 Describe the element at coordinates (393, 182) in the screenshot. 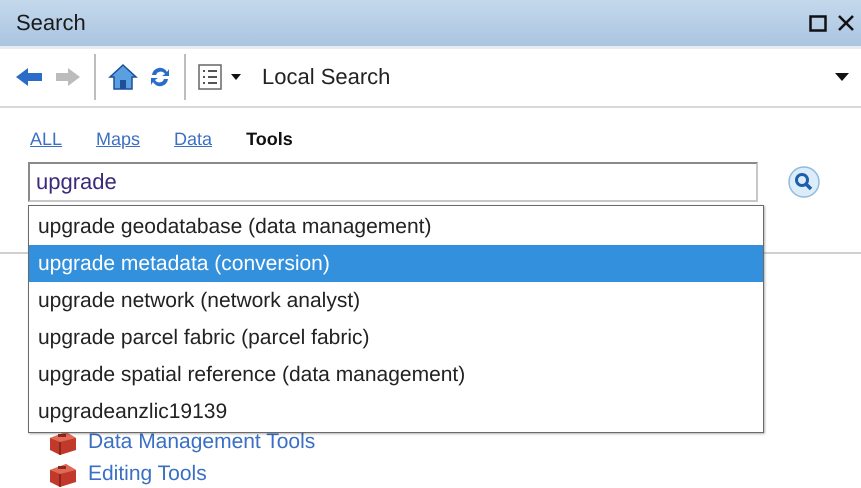

I see `search-field: upgrade` at that location.